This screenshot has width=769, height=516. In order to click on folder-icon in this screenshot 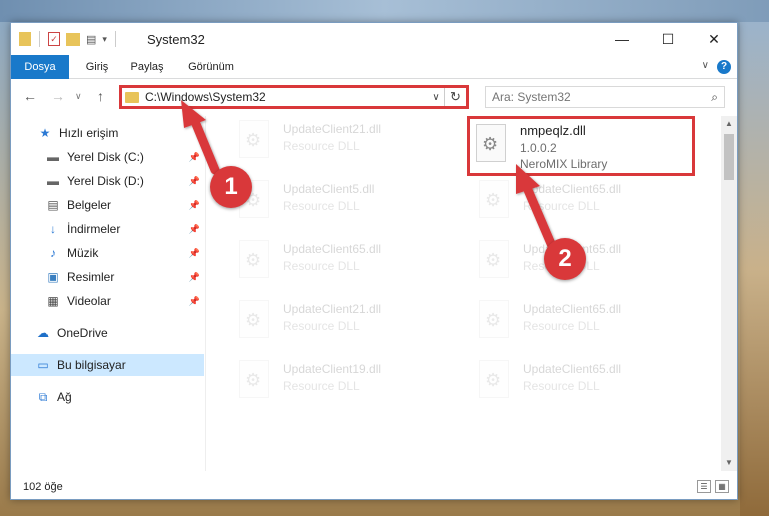, I will do `click(25, 39)`.